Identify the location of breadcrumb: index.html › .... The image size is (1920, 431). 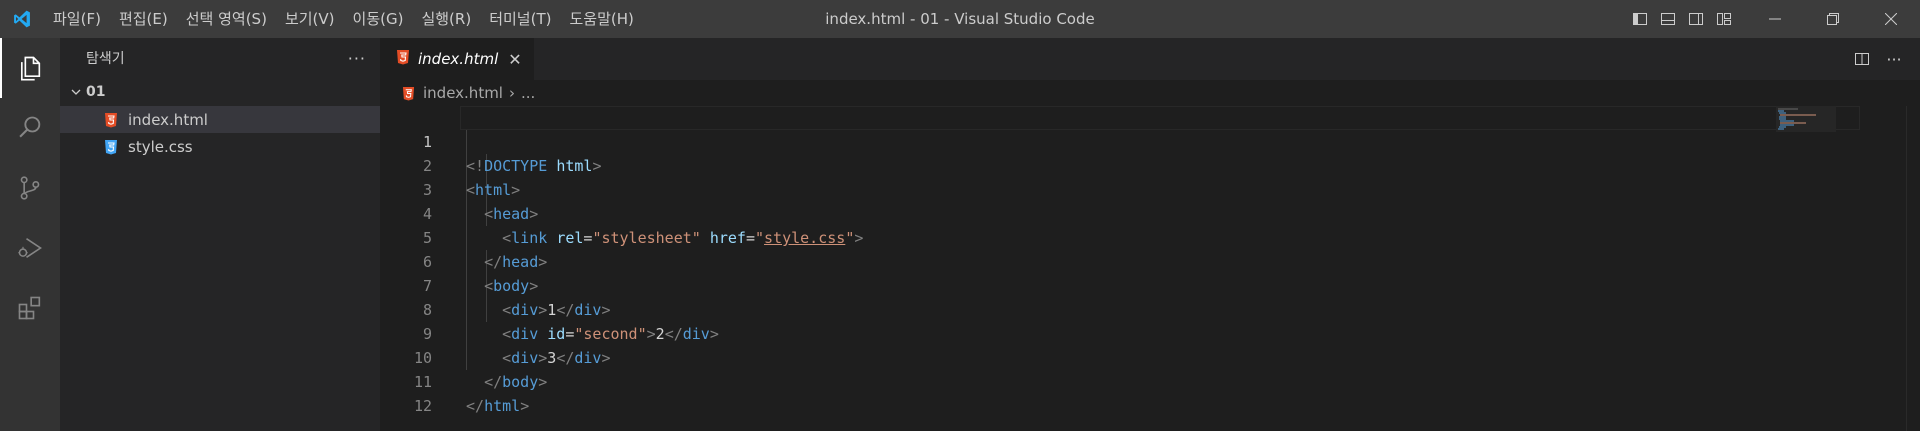
(1150, 93).